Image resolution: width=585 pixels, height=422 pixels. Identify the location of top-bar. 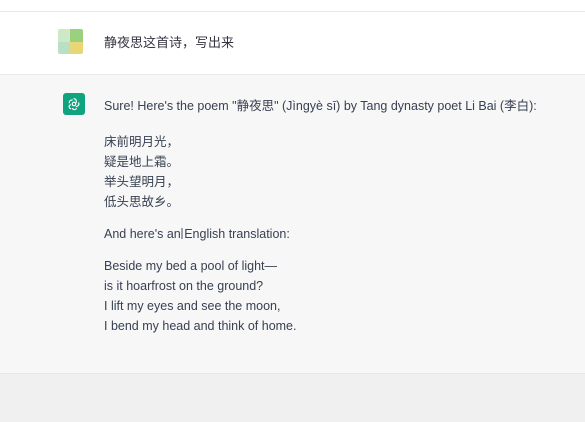
(292, 6).